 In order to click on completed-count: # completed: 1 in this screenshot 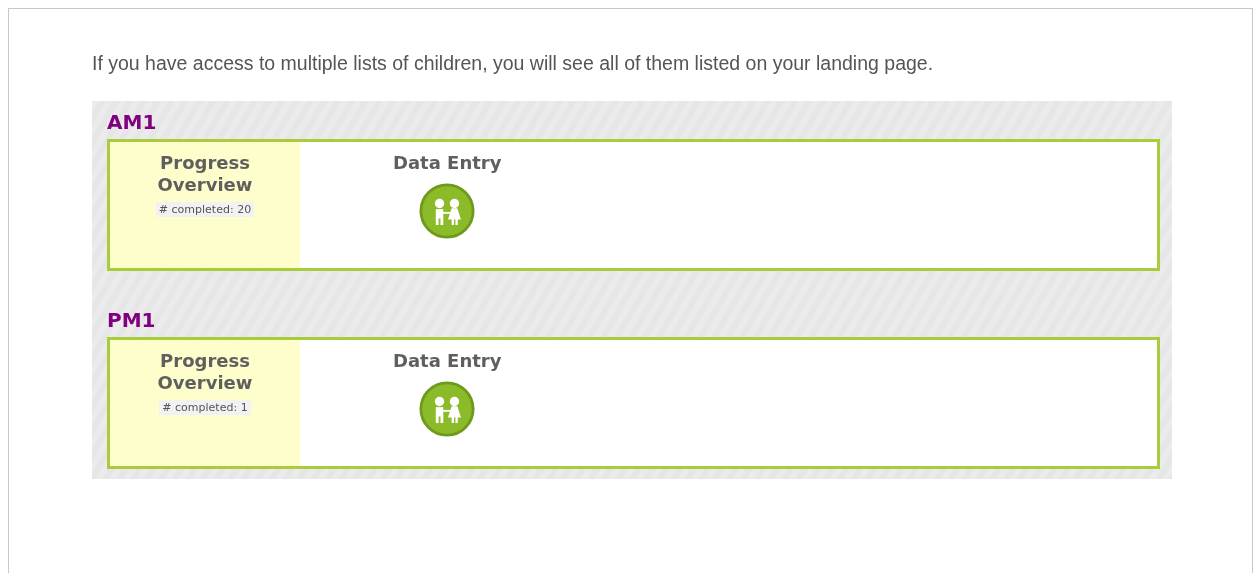, I will do `click(205, 407)`.